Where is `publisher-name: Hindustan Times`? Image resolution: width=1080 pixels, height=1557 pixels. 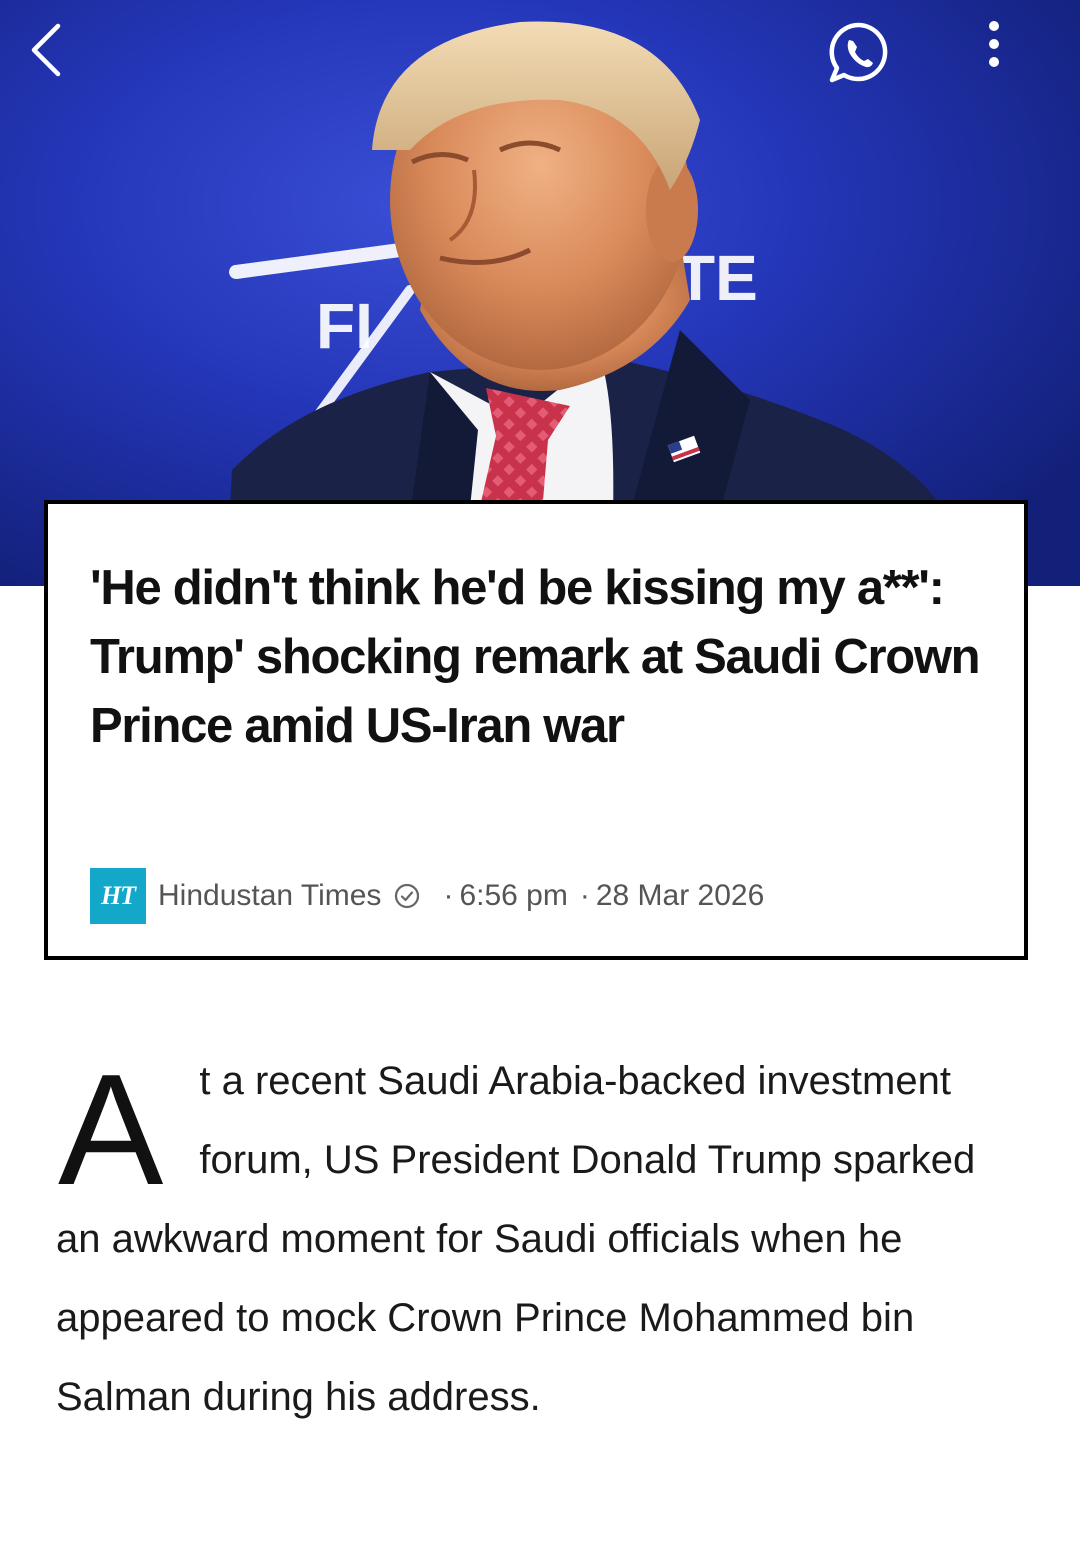 publisher-name: Hindustan Times is located at coordinates (269, 896).